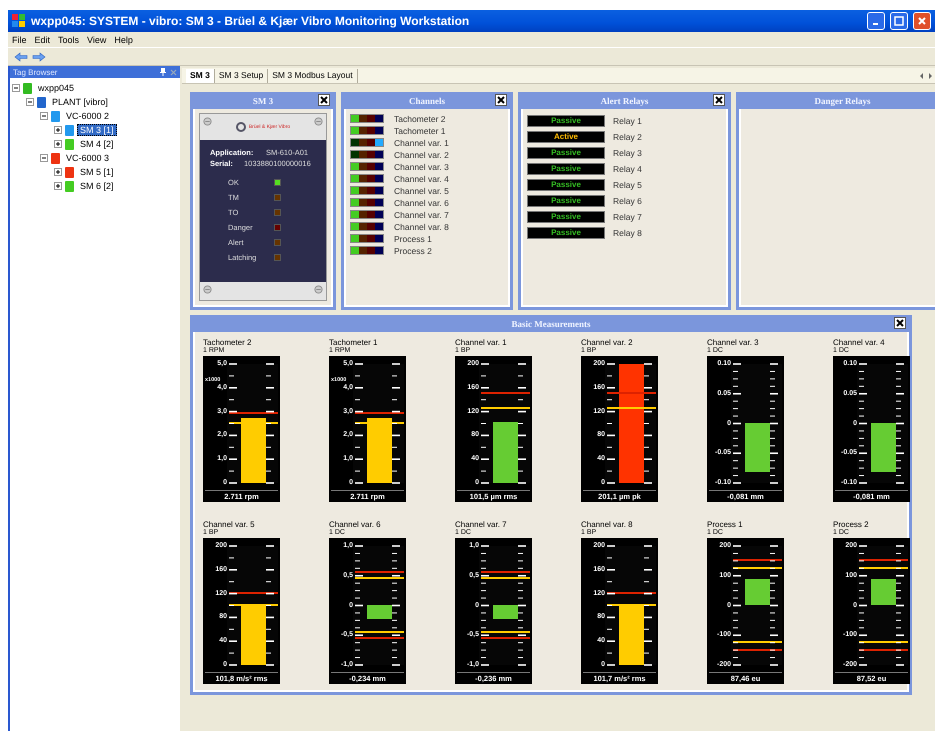 The image size is (935, 731). What do you see at coordinates (241, 127) in the screenshot?
I see `logo-icon` at bounding box center [241, 127].